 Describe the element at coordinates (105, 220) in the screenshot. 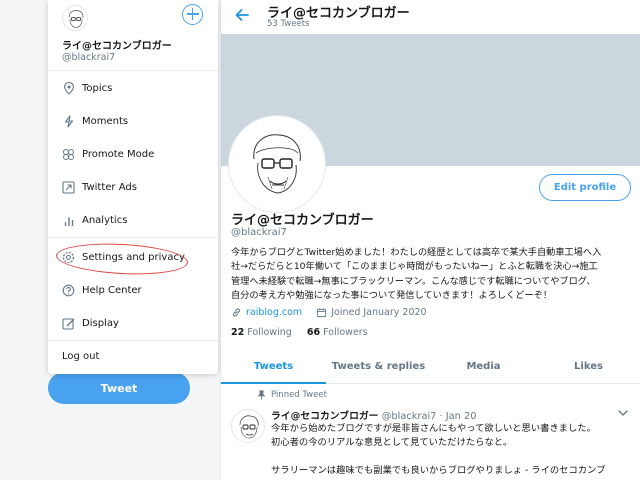

I see `menu-item-label: Analytics` at that location.